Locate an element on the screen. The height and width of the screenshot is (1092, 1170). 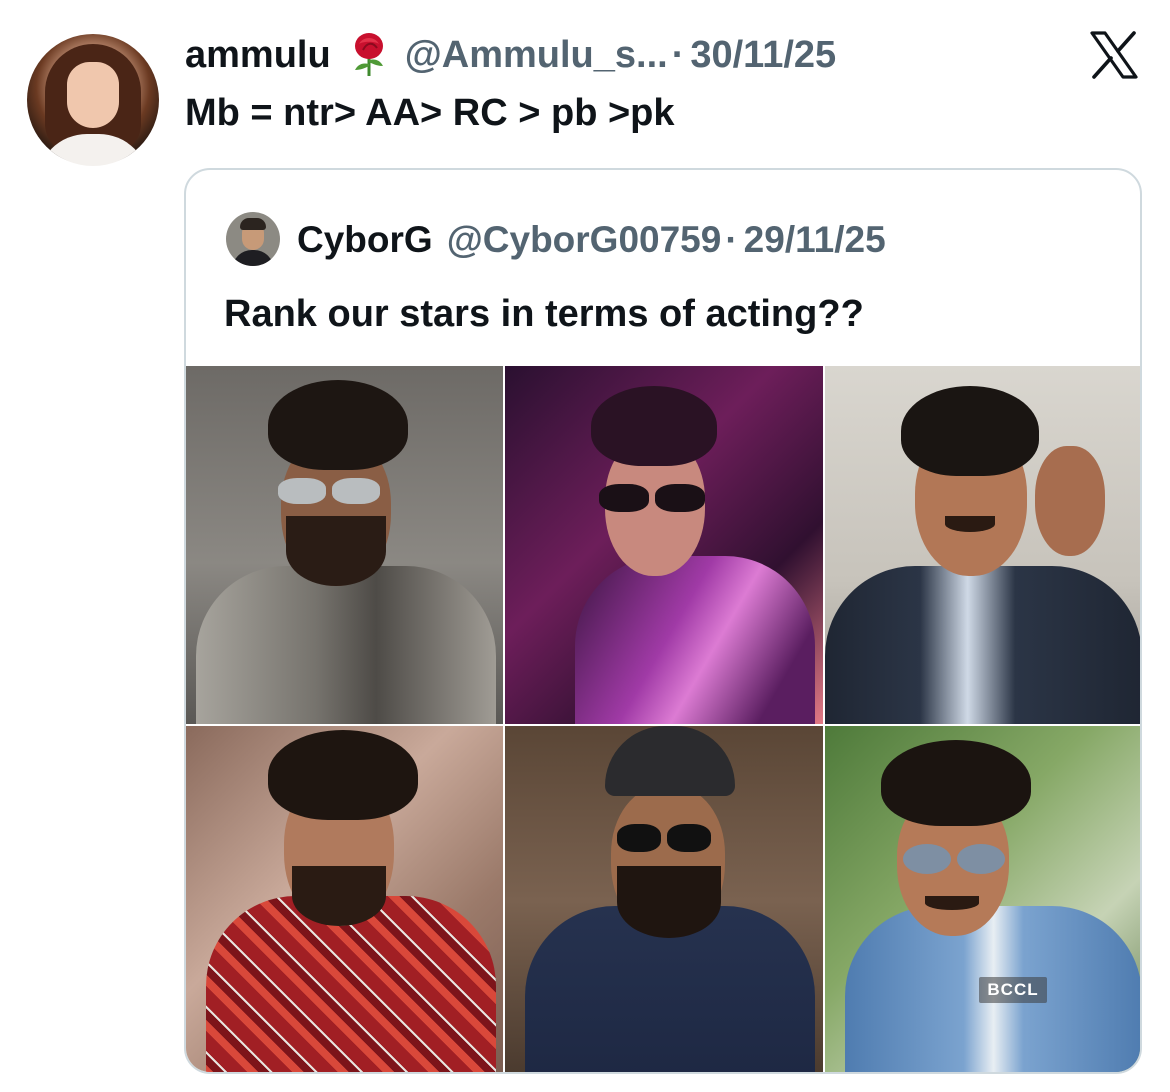
quoted-tweet-header: CyborG @CyborG00759 · 29/11/25 is located at coordinates (591, 240).